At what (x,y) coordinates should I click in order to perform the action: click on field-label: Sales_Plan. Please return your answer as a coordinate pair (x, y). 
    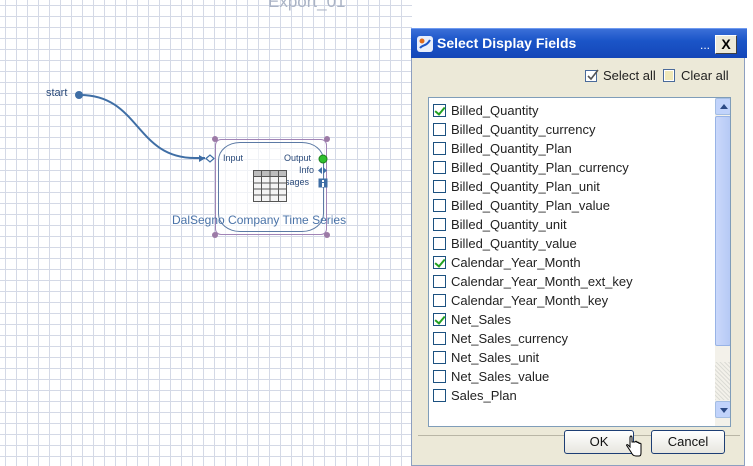
    Looking at the image, I should click on (484, 395).